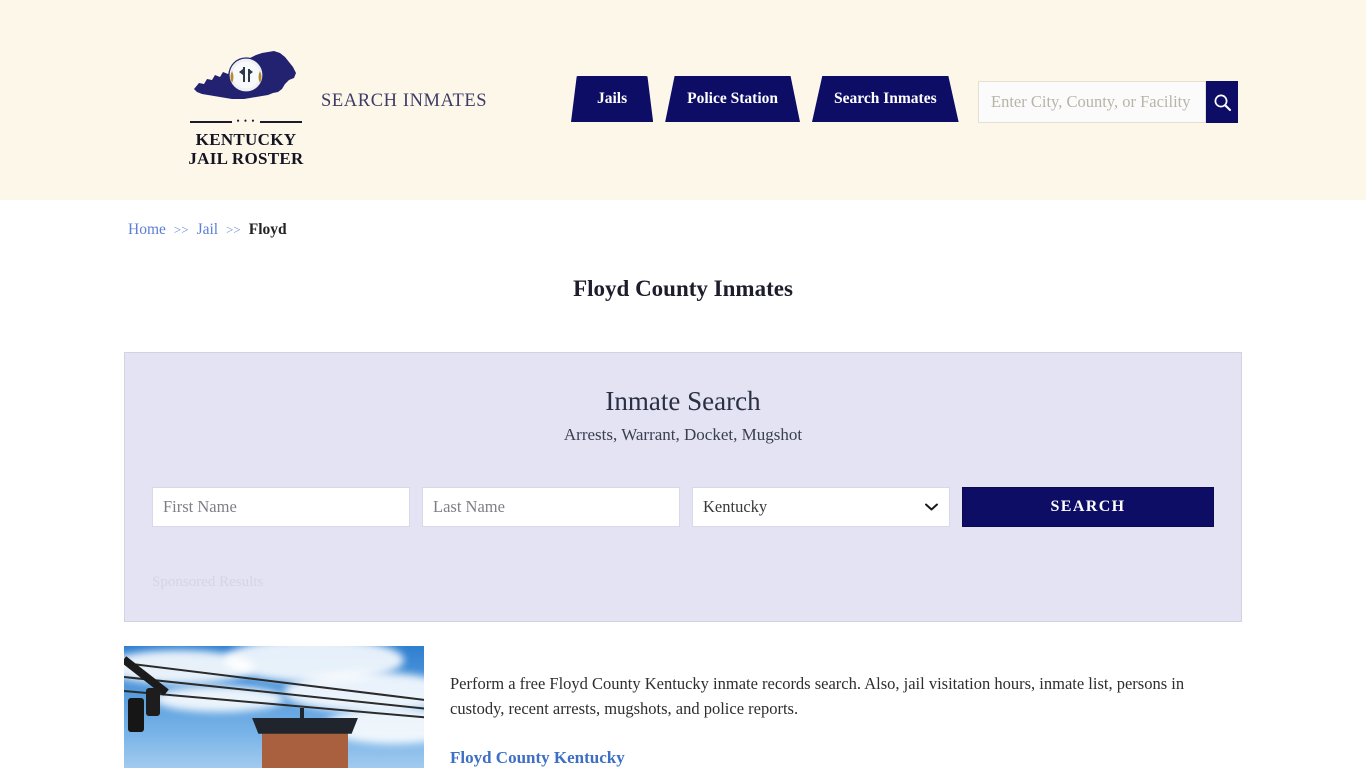 This screenshot has width=1366, height=768. What do you see at coordinates (732, 99) in the screenshot?
I see `nav-police-station: Police Station` at bounding box center [732, 99].